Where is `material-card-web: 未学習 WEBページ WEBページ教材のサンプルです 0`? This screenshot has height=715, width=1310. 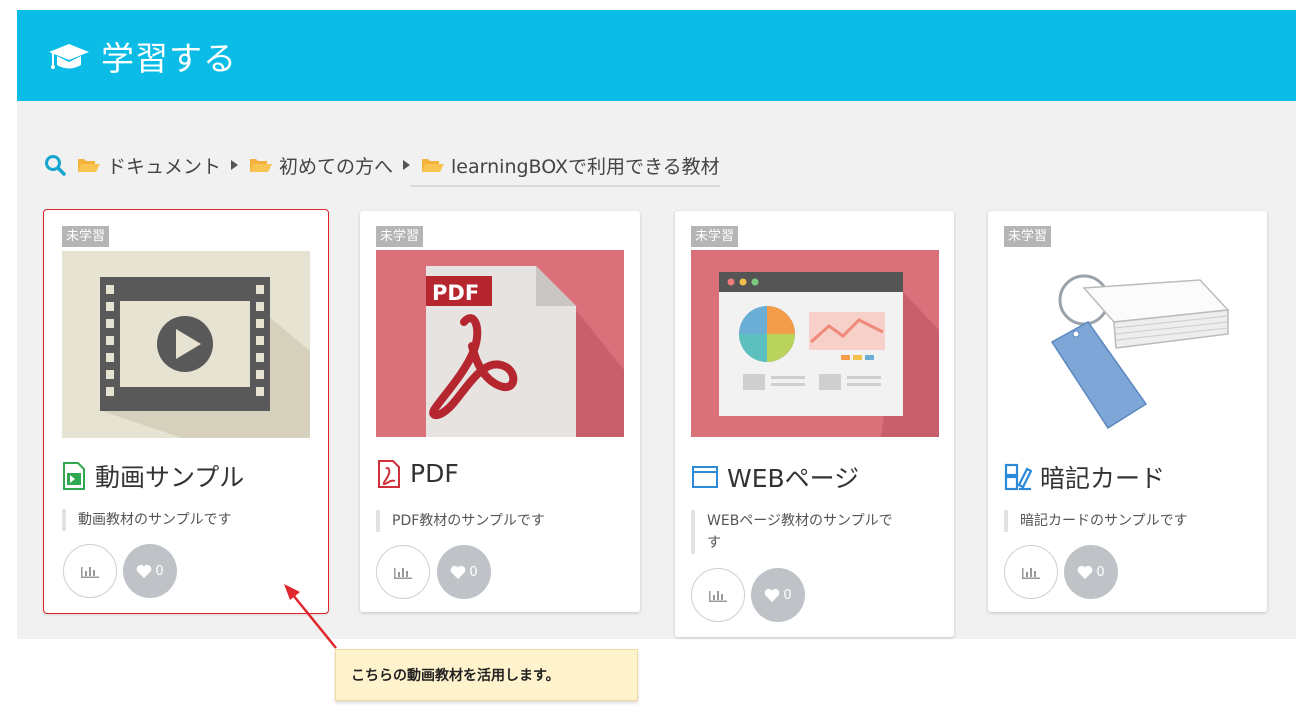 material-card-web: 未学習 WEBページ WEBページ教材のサンプルです 0 is located at coordinates (814, 424).